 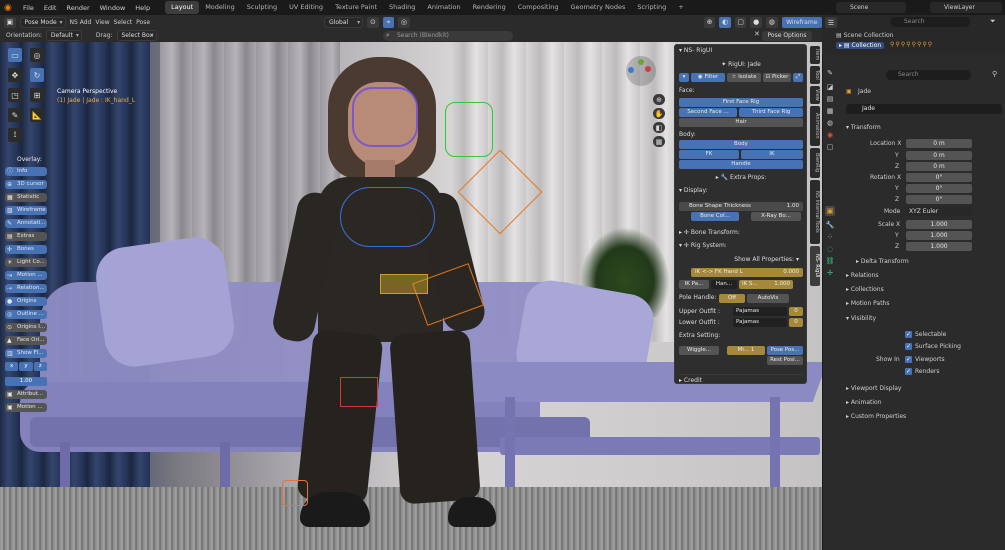 What do you see at coordinates (924, 109) in the screenshot?
I see `data-name-field: Jade` at bounding box center [924, 109].